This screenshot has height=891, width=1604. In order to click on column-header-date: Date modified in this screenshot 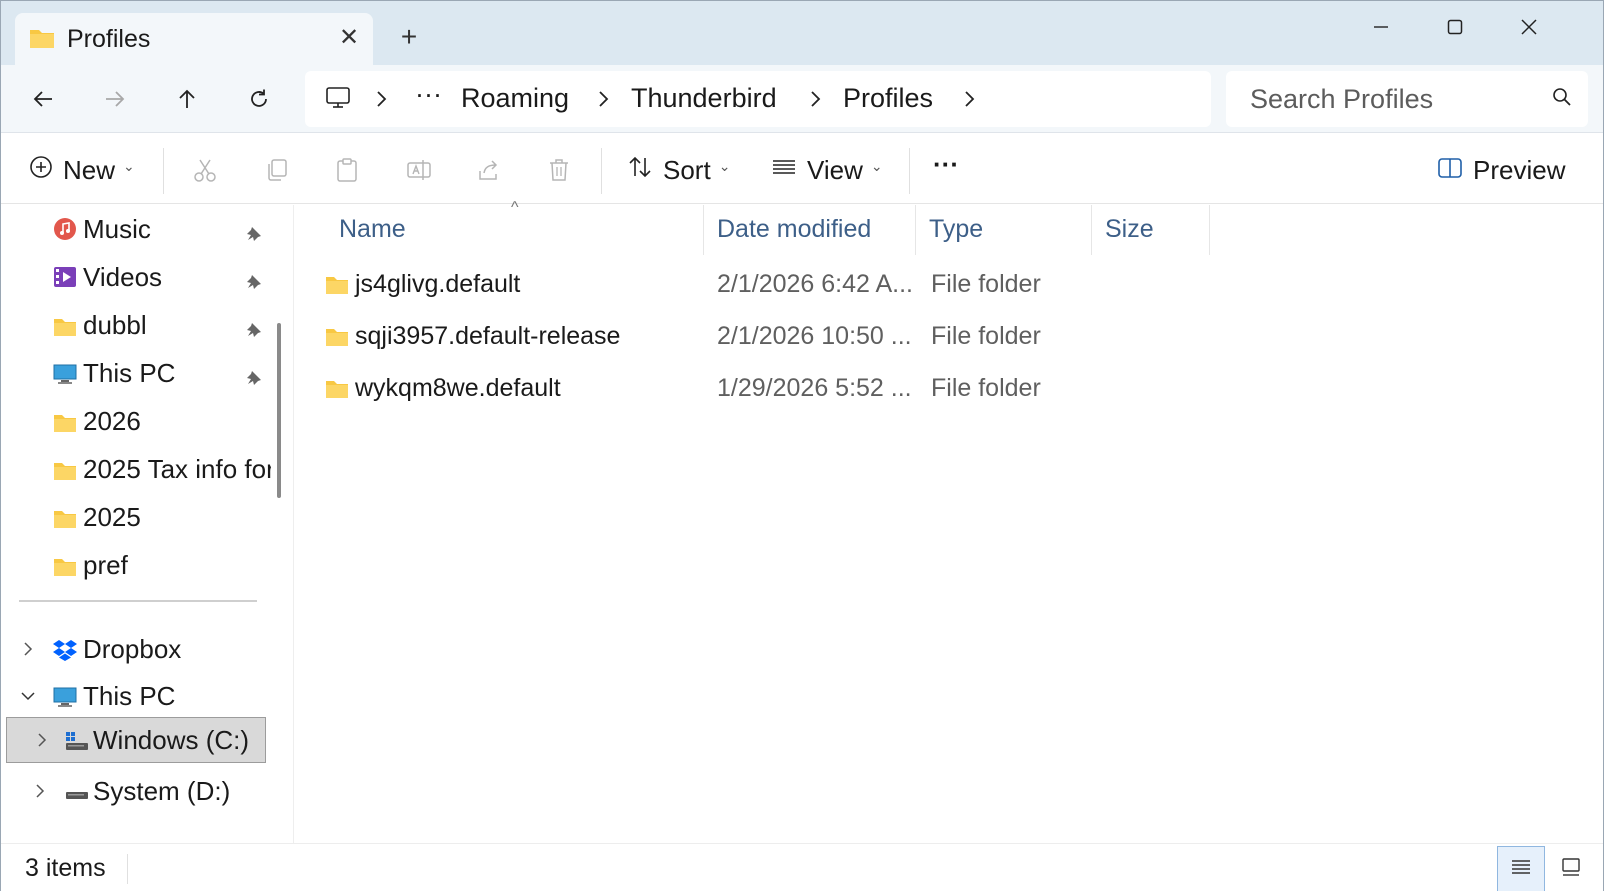, I will do `click(809, 230)`.